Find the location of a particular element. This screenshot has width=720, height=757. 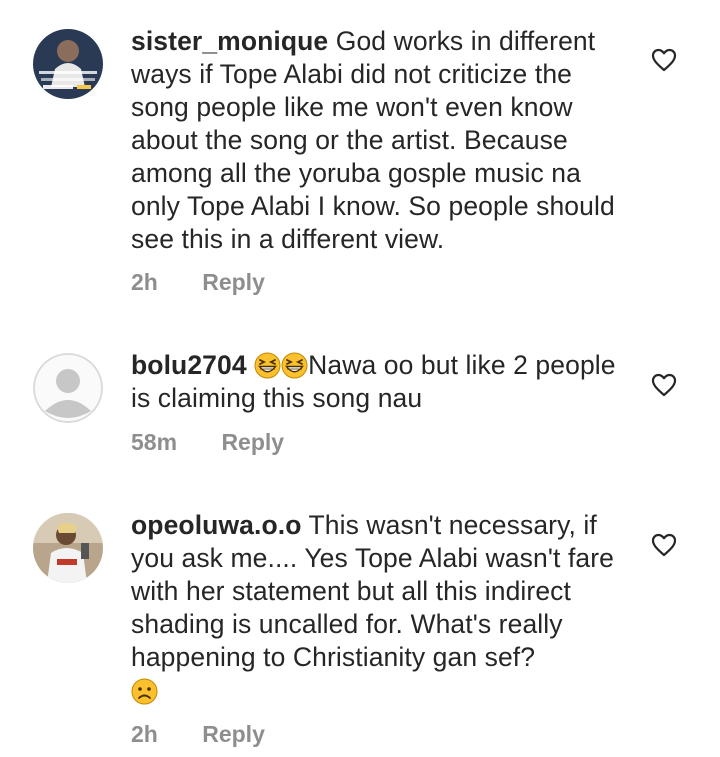

username: sister_monique is located at coordinates (229, 41).